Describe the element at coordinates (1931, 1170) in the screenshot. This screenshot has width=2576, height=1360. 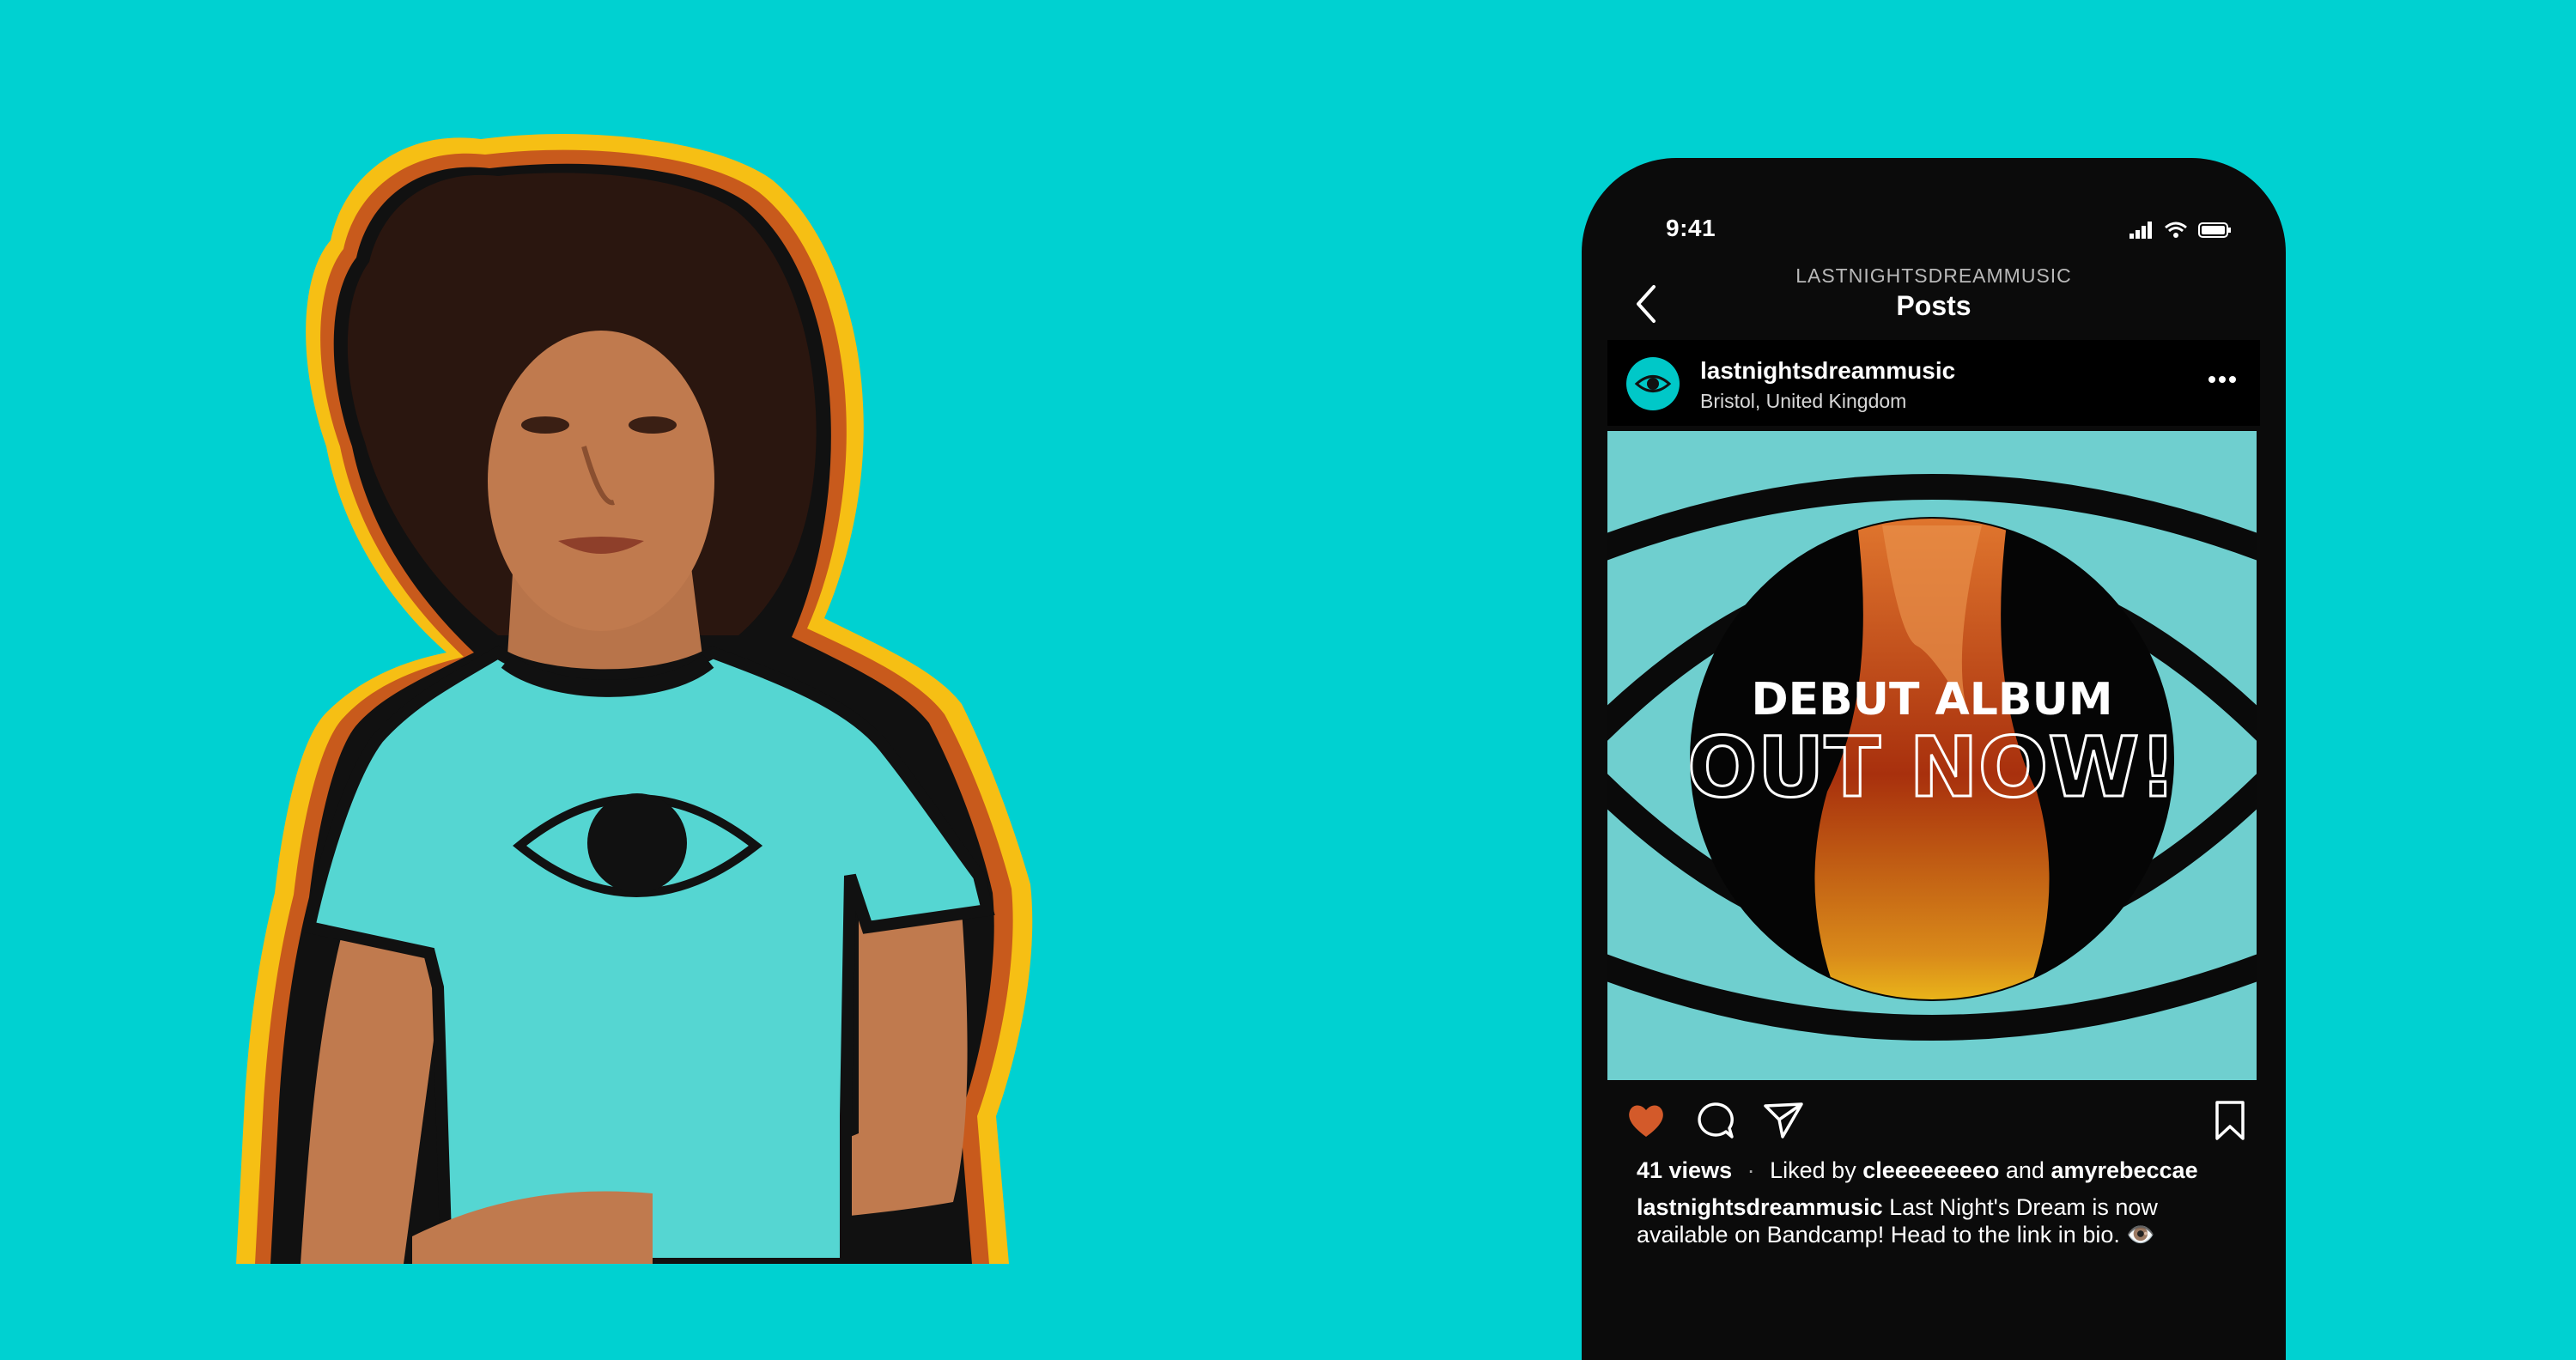
I see `liked-by-user1: cleeeeeeeeo` at that location.